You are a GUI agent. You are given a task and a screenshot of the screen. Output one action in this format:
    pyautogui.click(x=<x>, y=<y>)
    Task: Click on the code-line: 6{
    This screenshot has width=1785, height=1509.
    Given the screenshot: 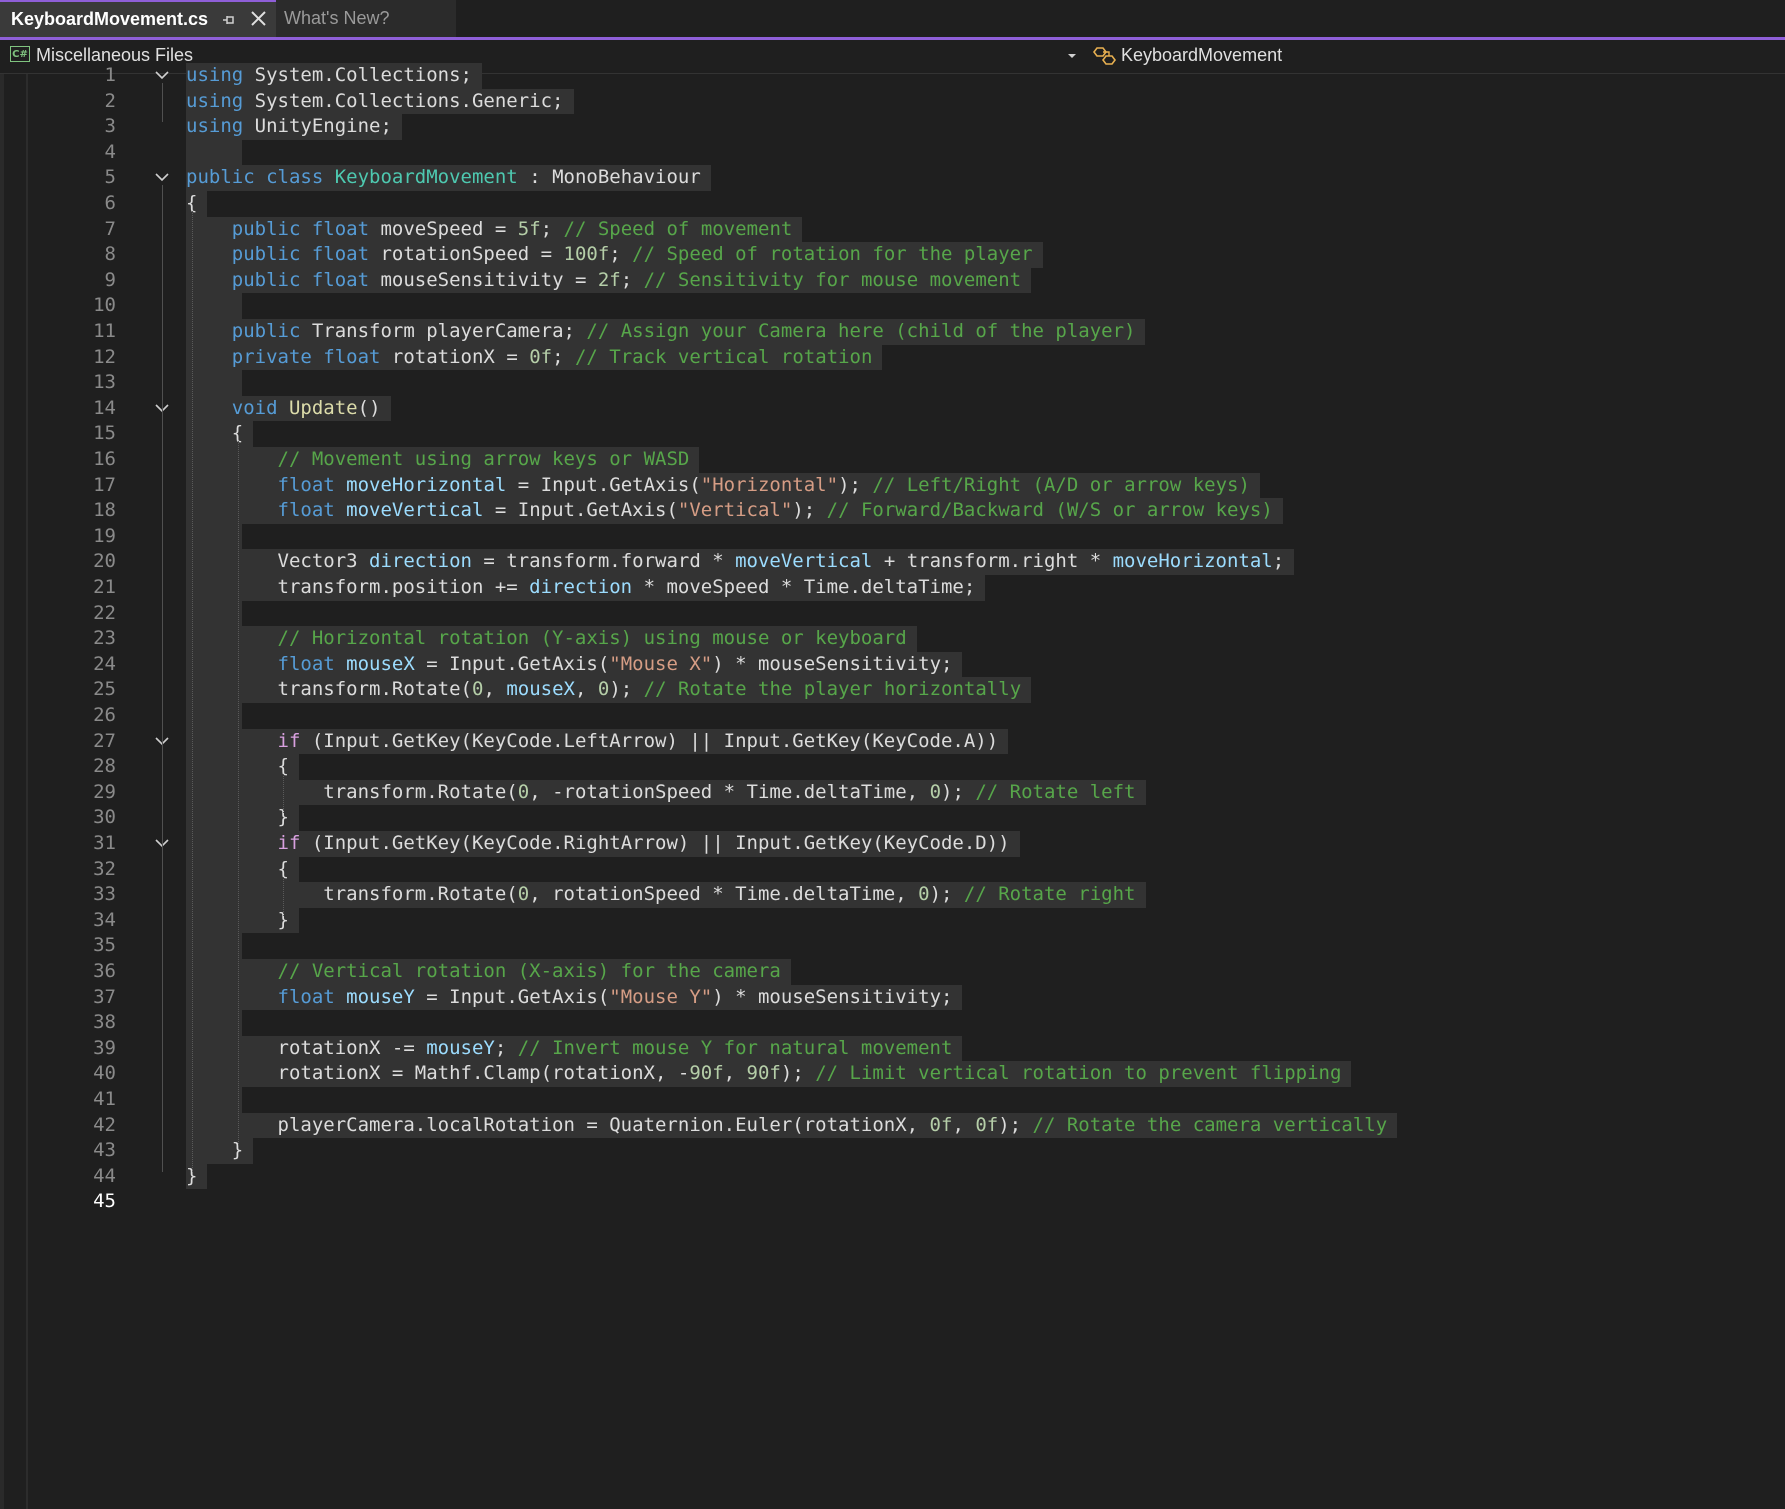 What is the action you would take?
    pyautogui.click(x=892, y=204)
    